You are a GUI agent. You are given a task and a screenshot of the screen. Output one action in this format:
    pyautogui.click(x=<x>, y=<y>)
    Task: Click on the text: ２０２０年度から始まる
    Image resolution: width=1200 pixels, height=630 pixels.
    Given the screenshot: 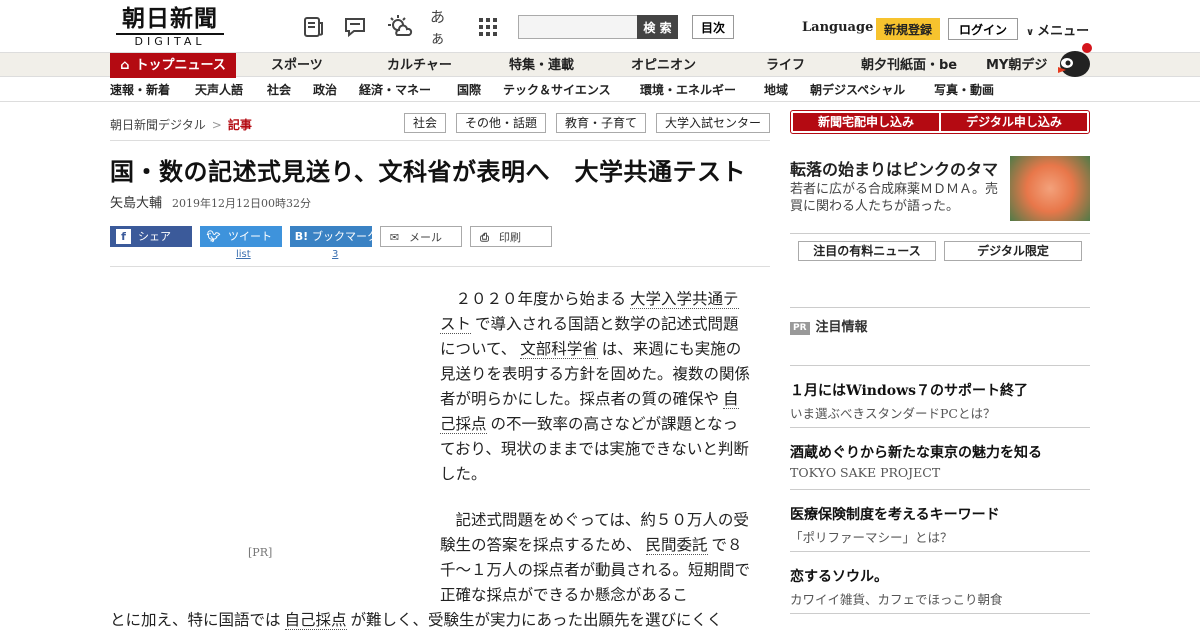 What is the action you would take?
    pyautogui.click(x=541, y=299)
    